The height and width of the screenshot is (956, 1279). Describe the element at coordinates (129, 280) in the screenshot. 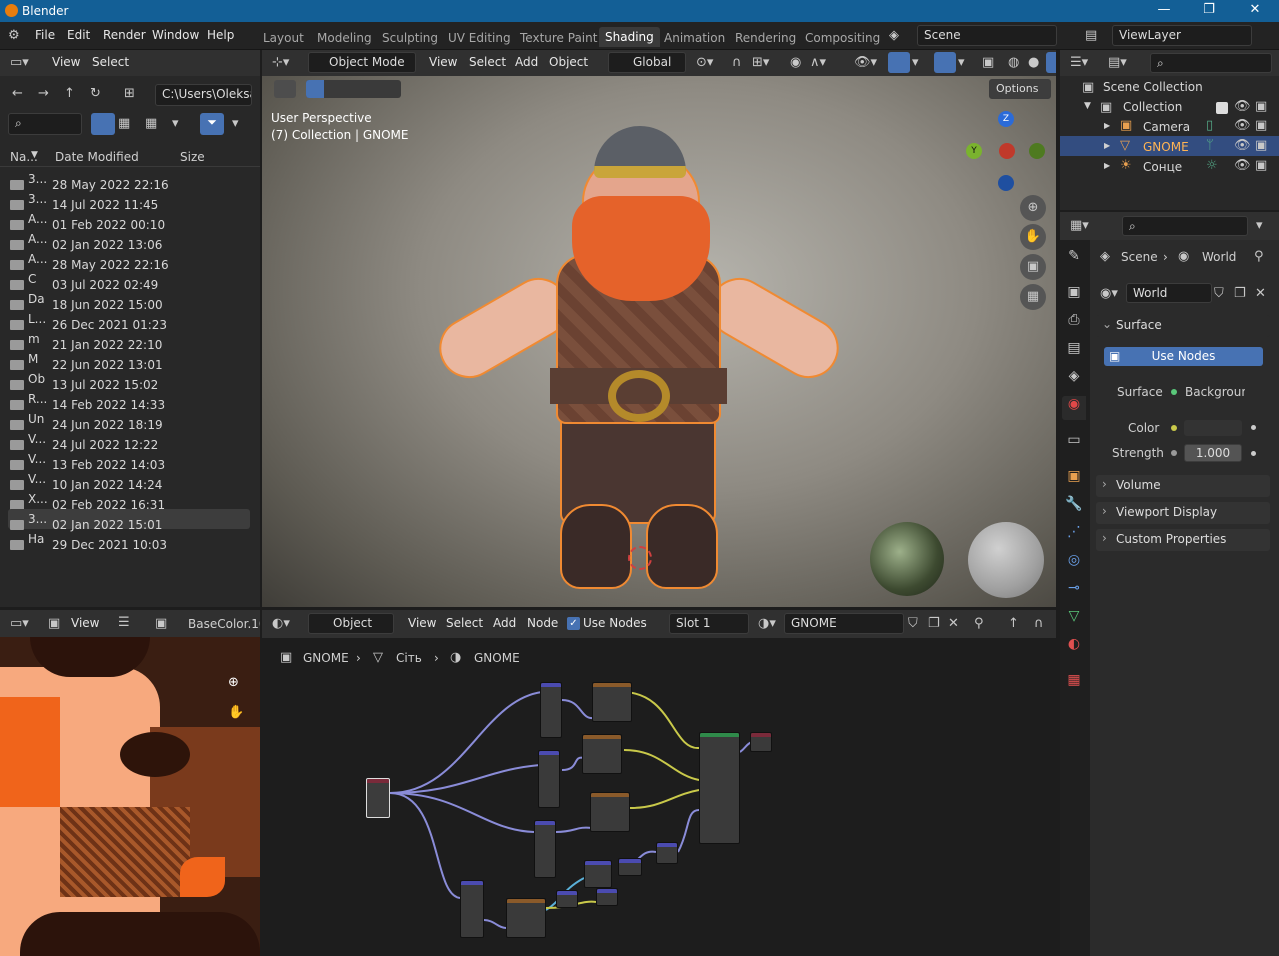

I see `file-row: C 03 Jul 2022 02:49` at that location.